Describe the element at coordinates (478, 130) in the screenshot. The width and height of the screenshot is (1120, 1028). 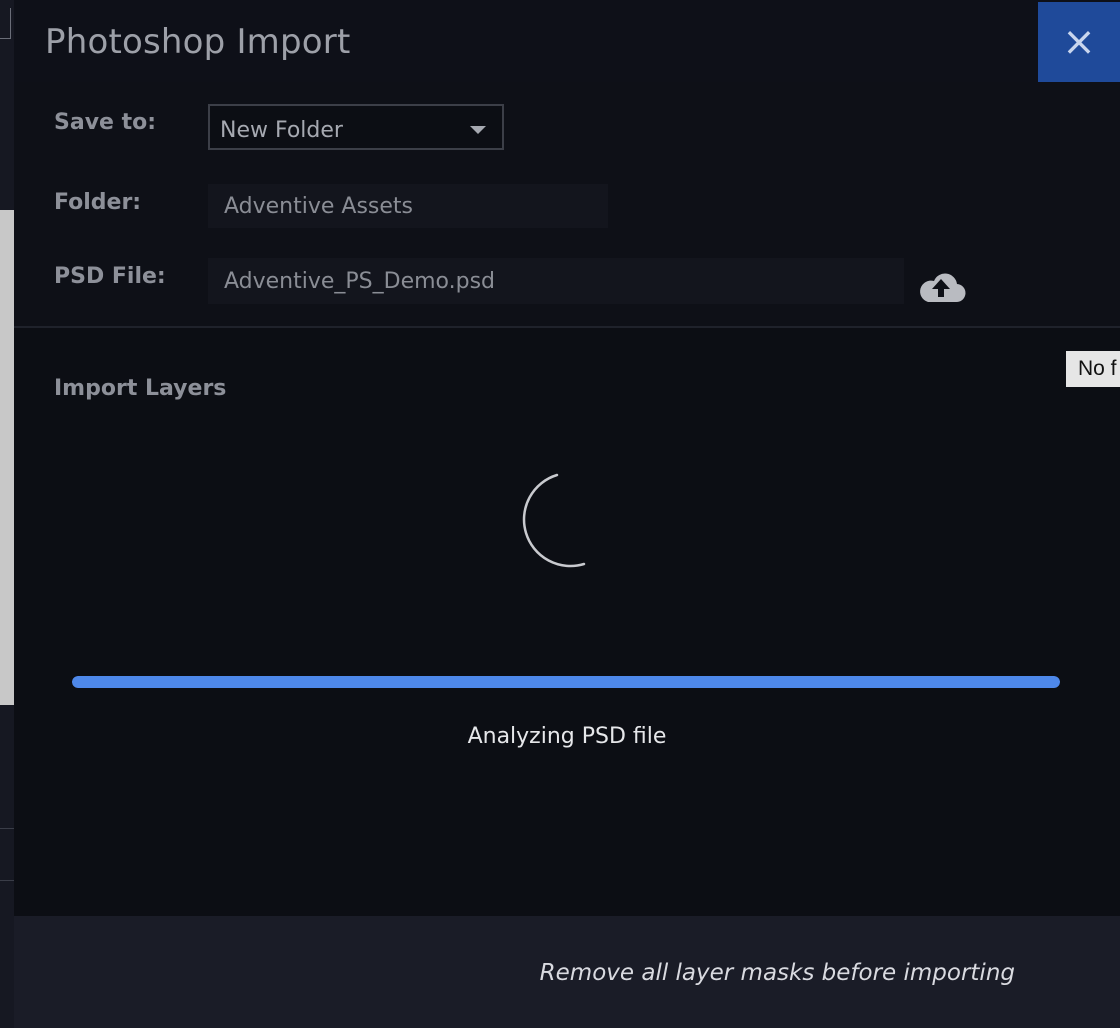
I see `chevron-down-icon` at that location.